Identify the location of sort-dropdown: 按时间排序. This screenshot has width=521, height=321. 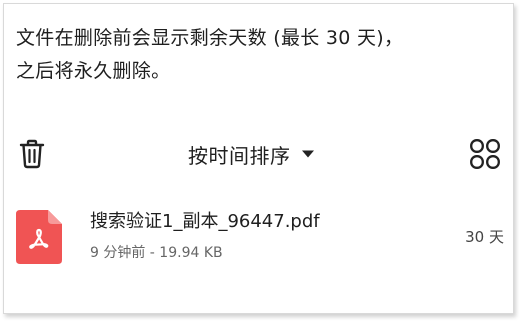
(251, 154).